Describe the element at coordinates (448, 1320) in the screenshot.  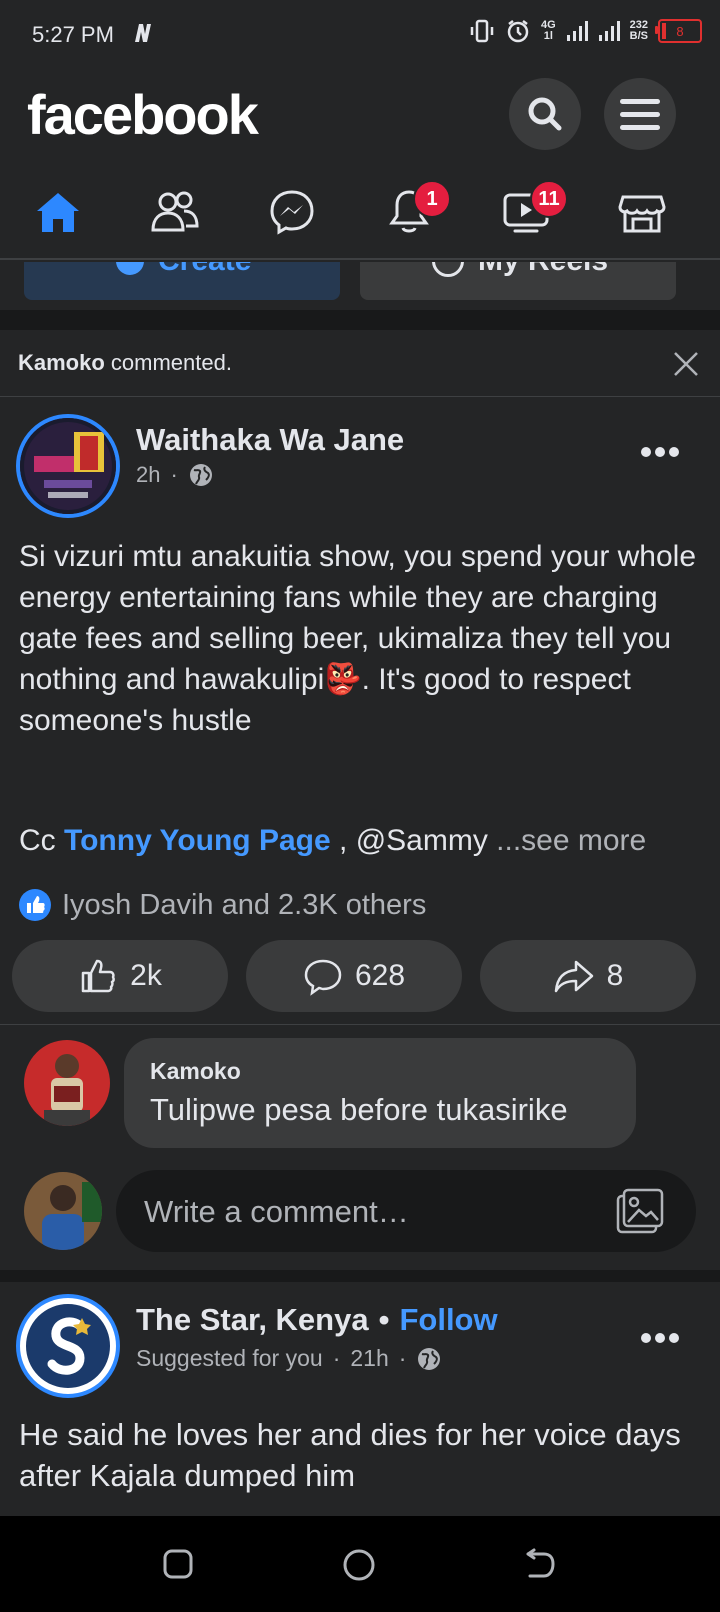
I see `follow-button: Follow` at that location.